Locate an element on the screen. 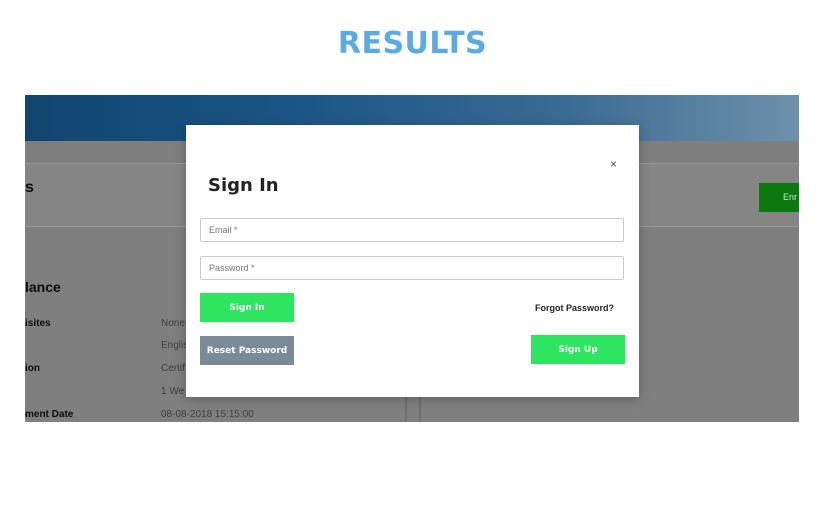 The width and height of the screenshot is (825, 525). detail-row-label: ment Date is located at coordinates (49, 414).